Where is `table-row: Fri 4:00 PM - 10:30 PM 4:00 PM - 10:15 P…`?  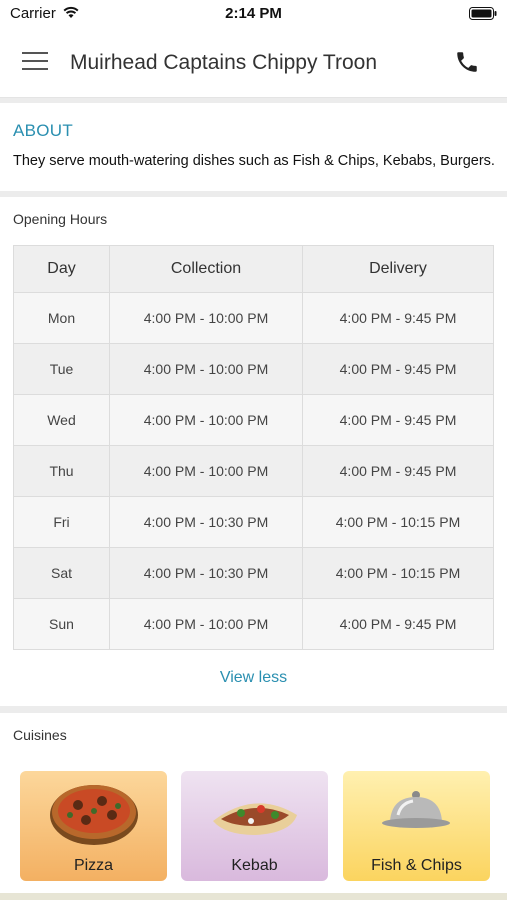 table-row: Fri 4:00 PM - 10:30 PM 4:00 PM - 10:15 P… is located at coordinates (253, 522).